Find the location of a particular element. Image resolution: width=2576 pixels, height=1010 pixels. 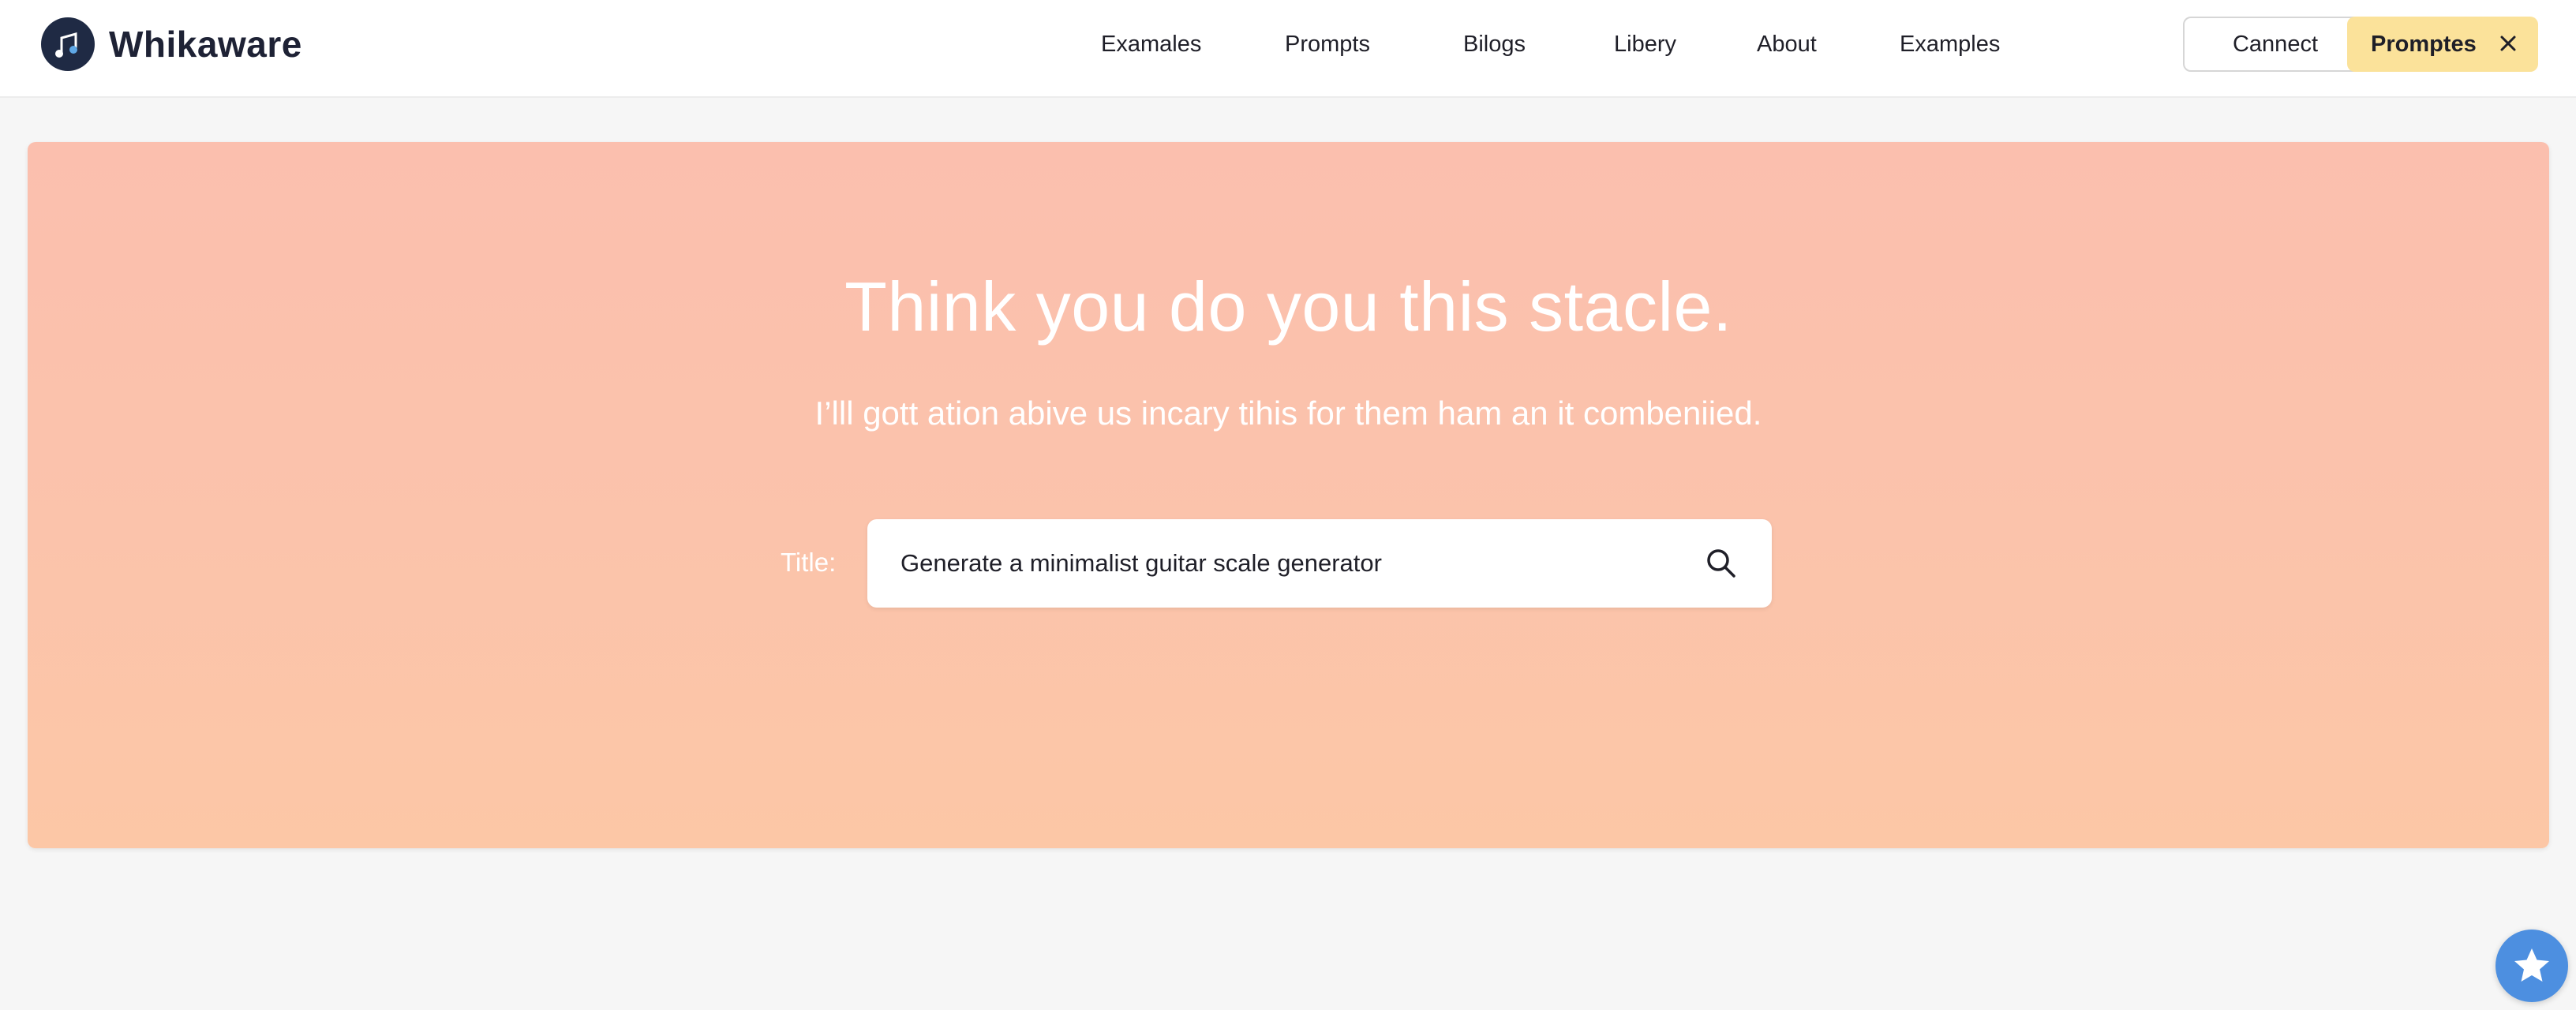

search-label: Title: is located at coordinates (809, 562).